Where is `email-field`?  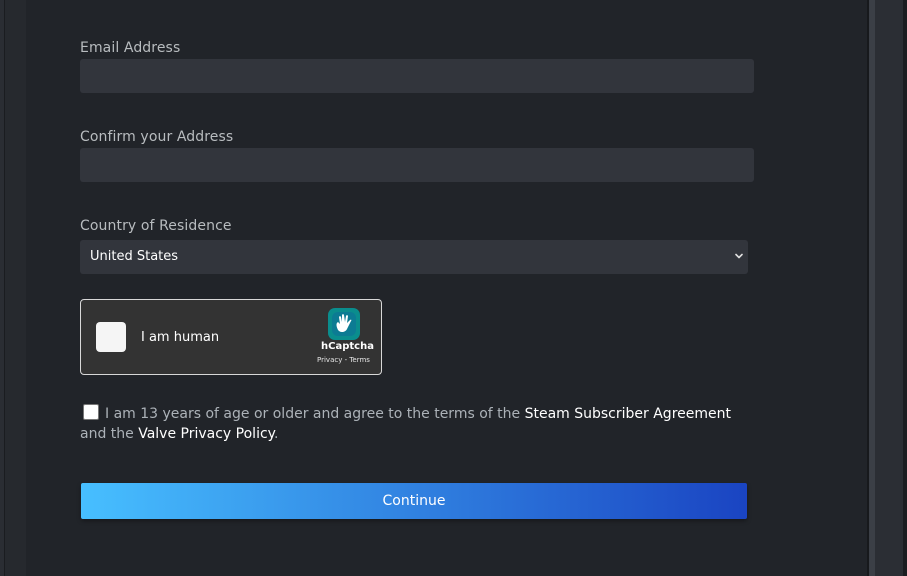
email-field is located at coordinates (417, 76).